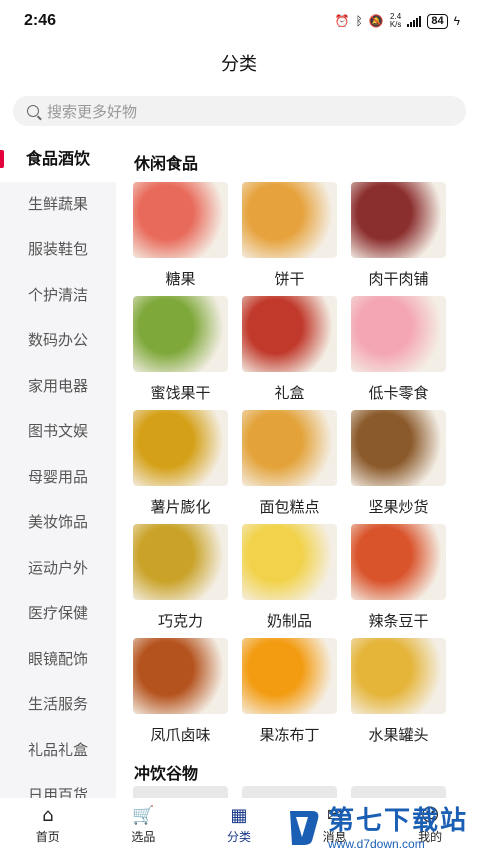  I want to click on sidebar-item: 运动户外, so click(58, 569).